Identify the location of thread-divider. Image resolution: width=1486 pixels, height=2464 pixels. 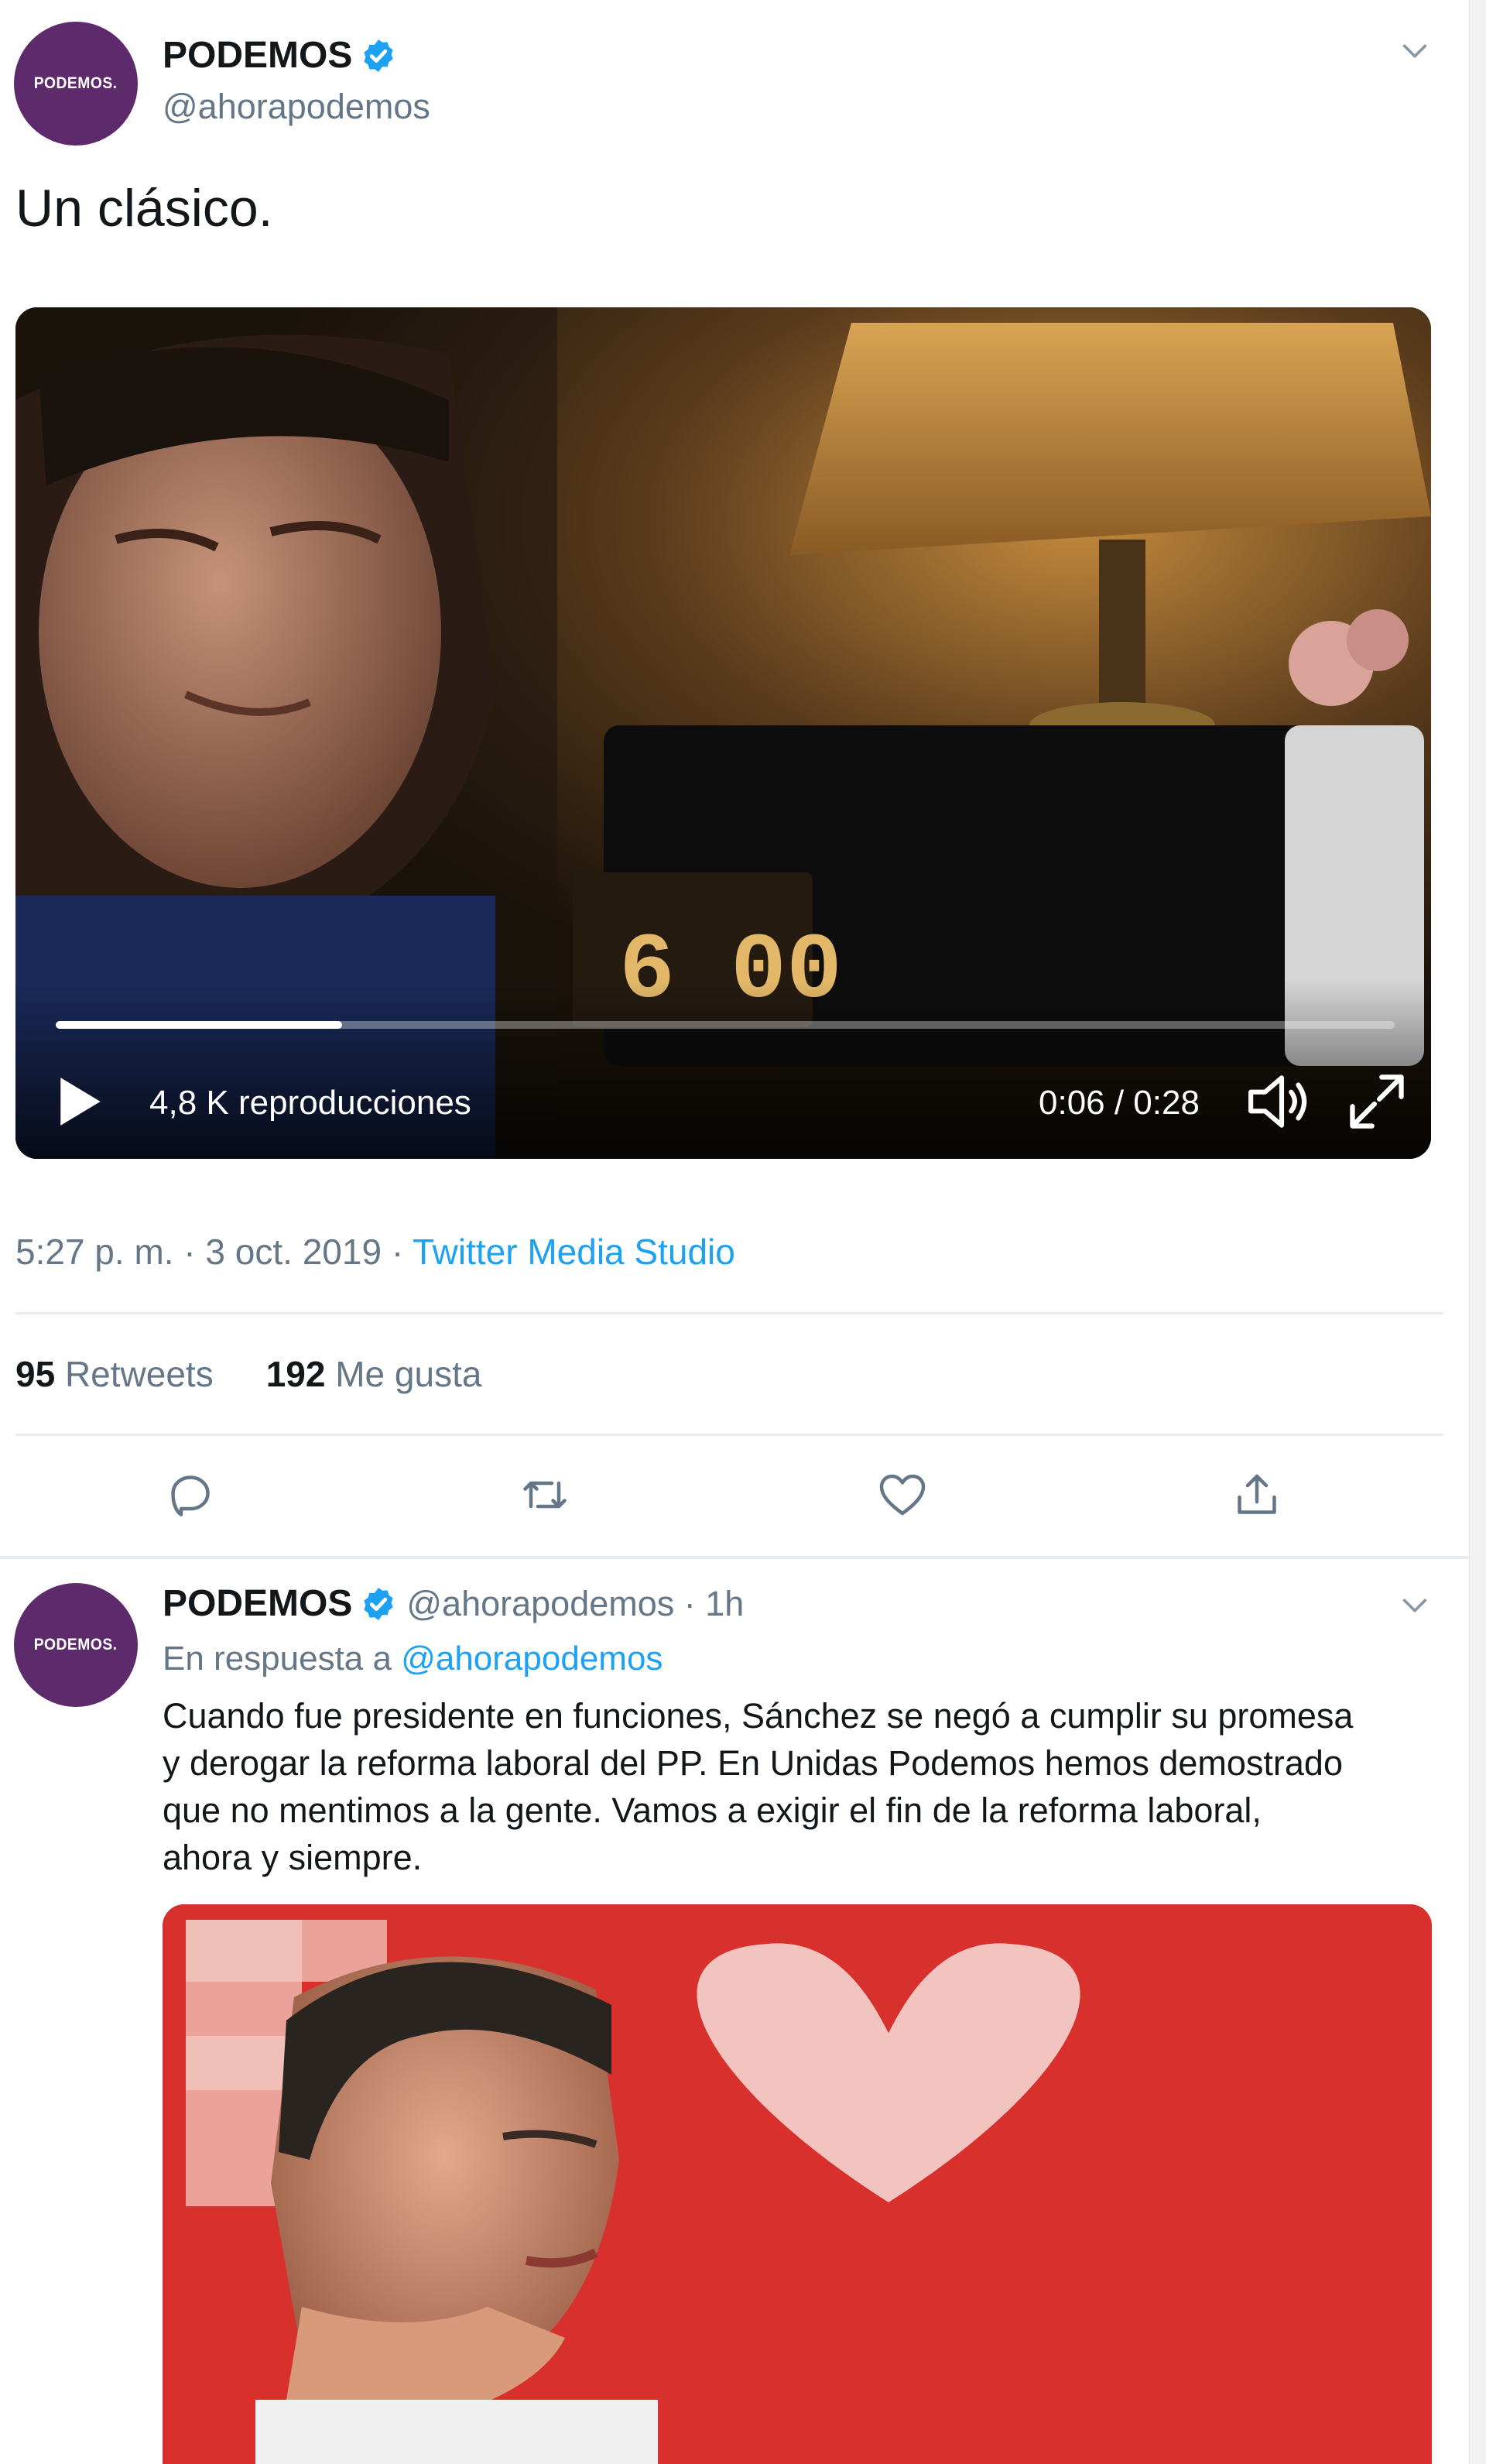
(734, 1557).